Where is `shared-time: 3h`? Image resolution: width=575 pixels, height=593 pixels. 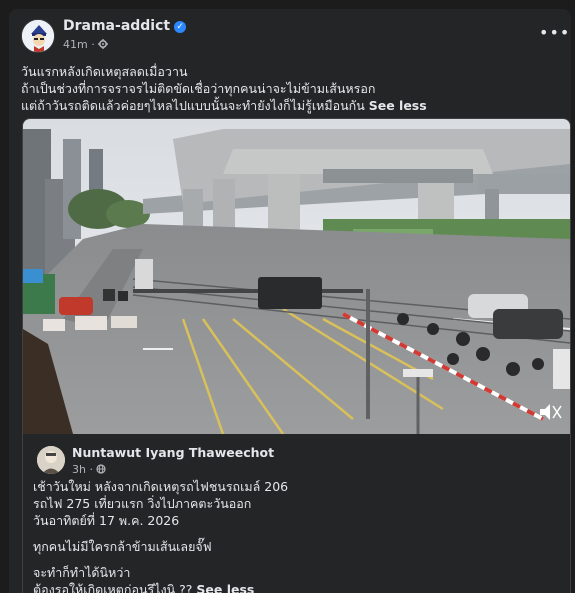 shared-time: 3h is located at coordinates (79, 469).